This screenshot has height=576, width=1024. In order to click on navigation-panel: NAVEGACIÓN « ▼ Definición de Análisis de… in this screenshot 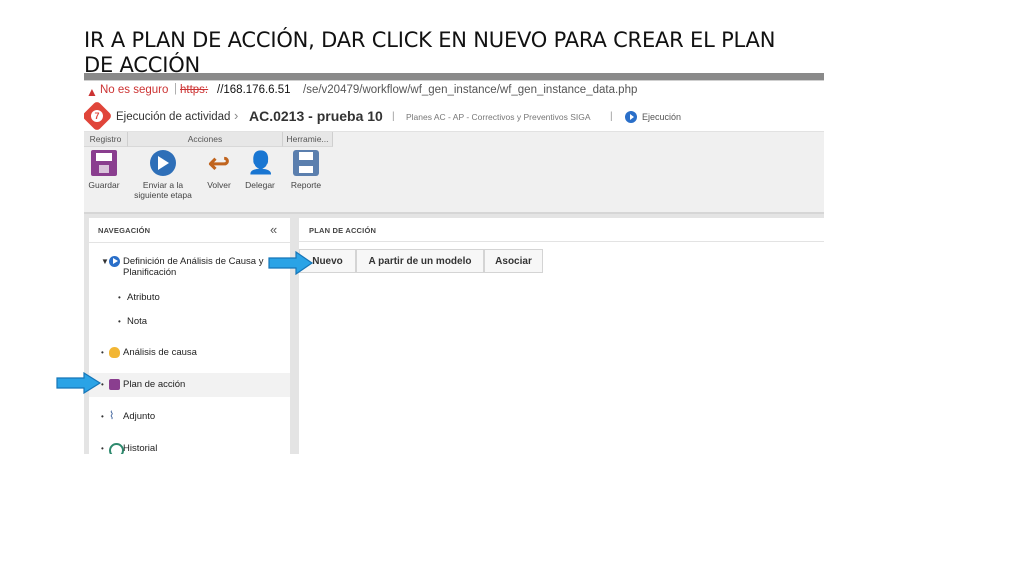, I will do `click(189, 336)`.